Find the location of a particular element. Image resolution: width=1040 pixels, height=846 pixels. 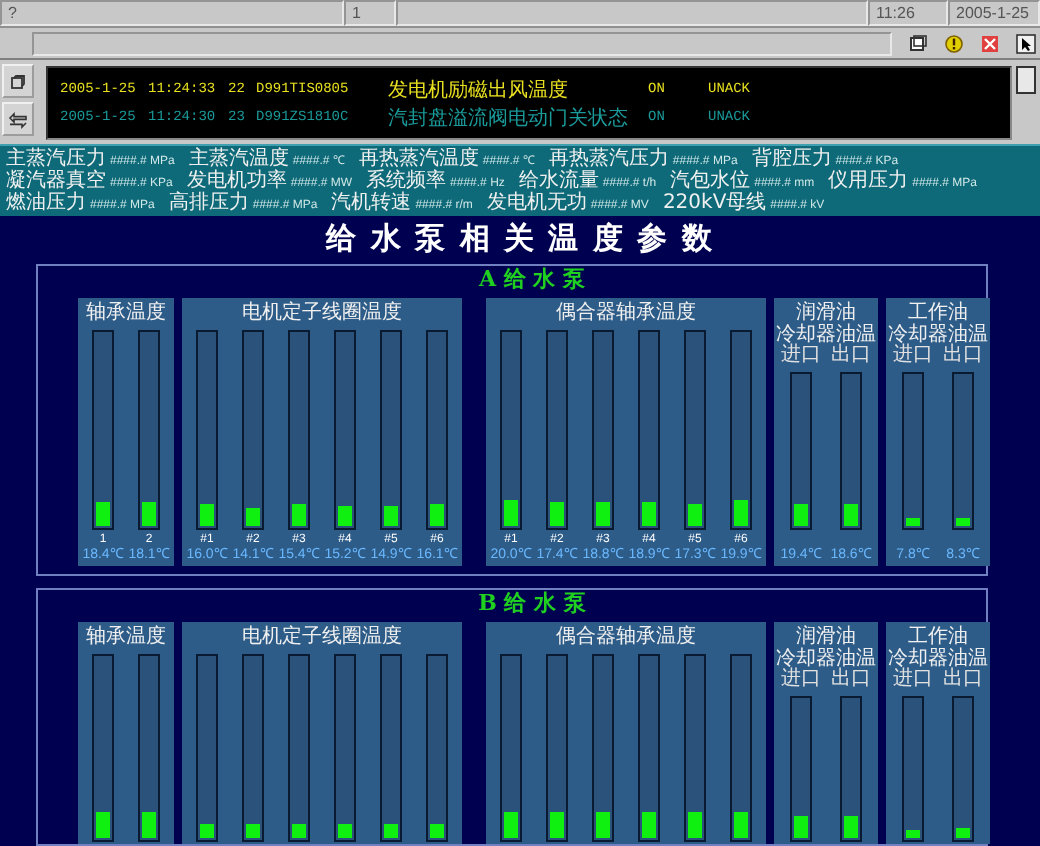

status-label: 220kV母线 is located at coordinates (714, 203).